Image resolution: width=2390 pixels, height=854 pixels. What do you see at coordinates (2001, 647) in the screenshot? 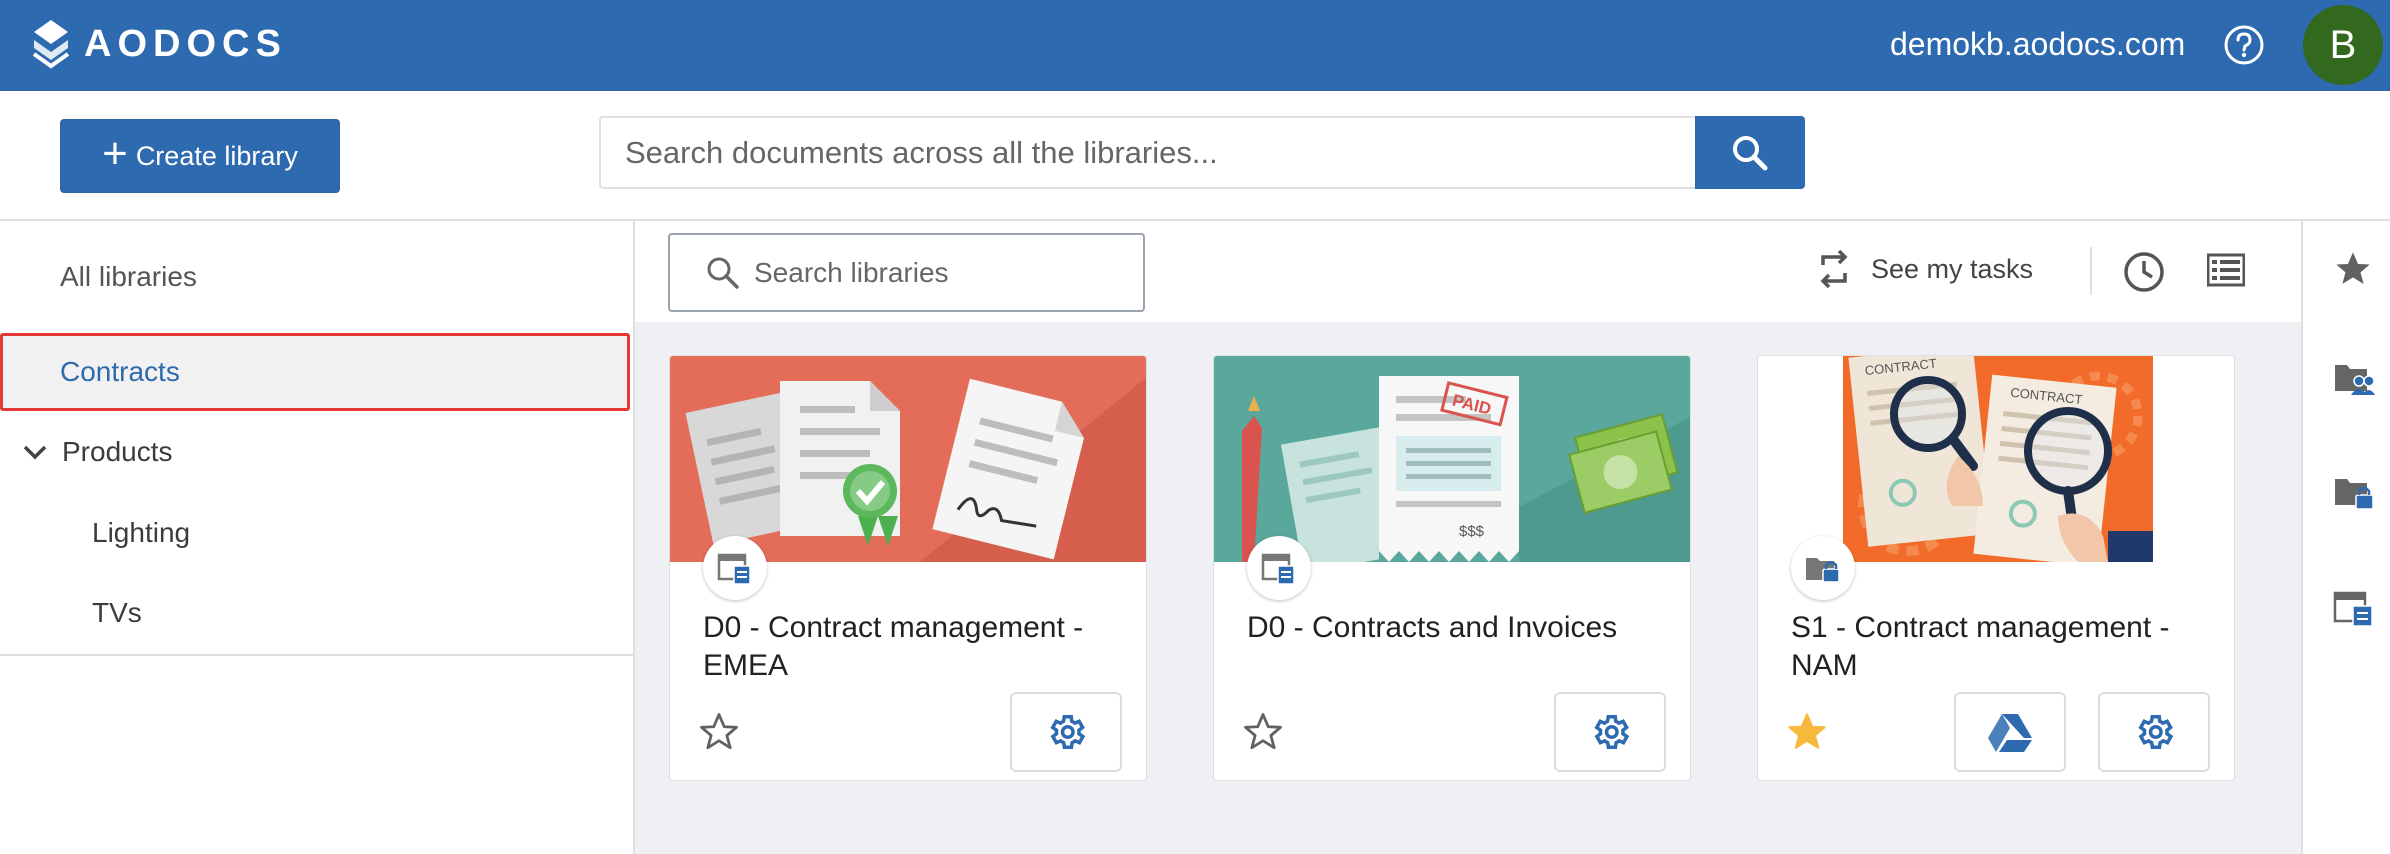
I see `library-title: S1 - Contract management - NAM` at bounding box center [2001, 647].